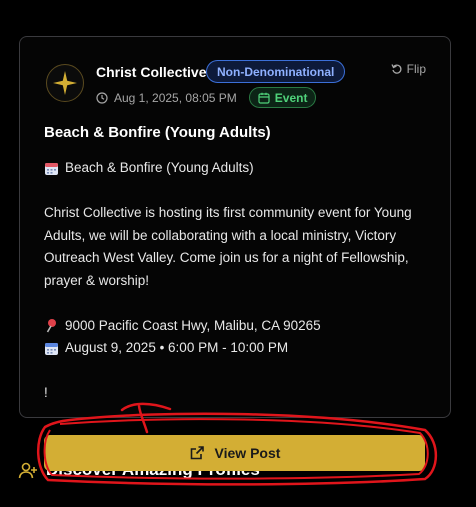  What do you see at coordinates (291, 97) in the screenshot?
I see `event-badge-label: Event` at bounding box center [291, 97].